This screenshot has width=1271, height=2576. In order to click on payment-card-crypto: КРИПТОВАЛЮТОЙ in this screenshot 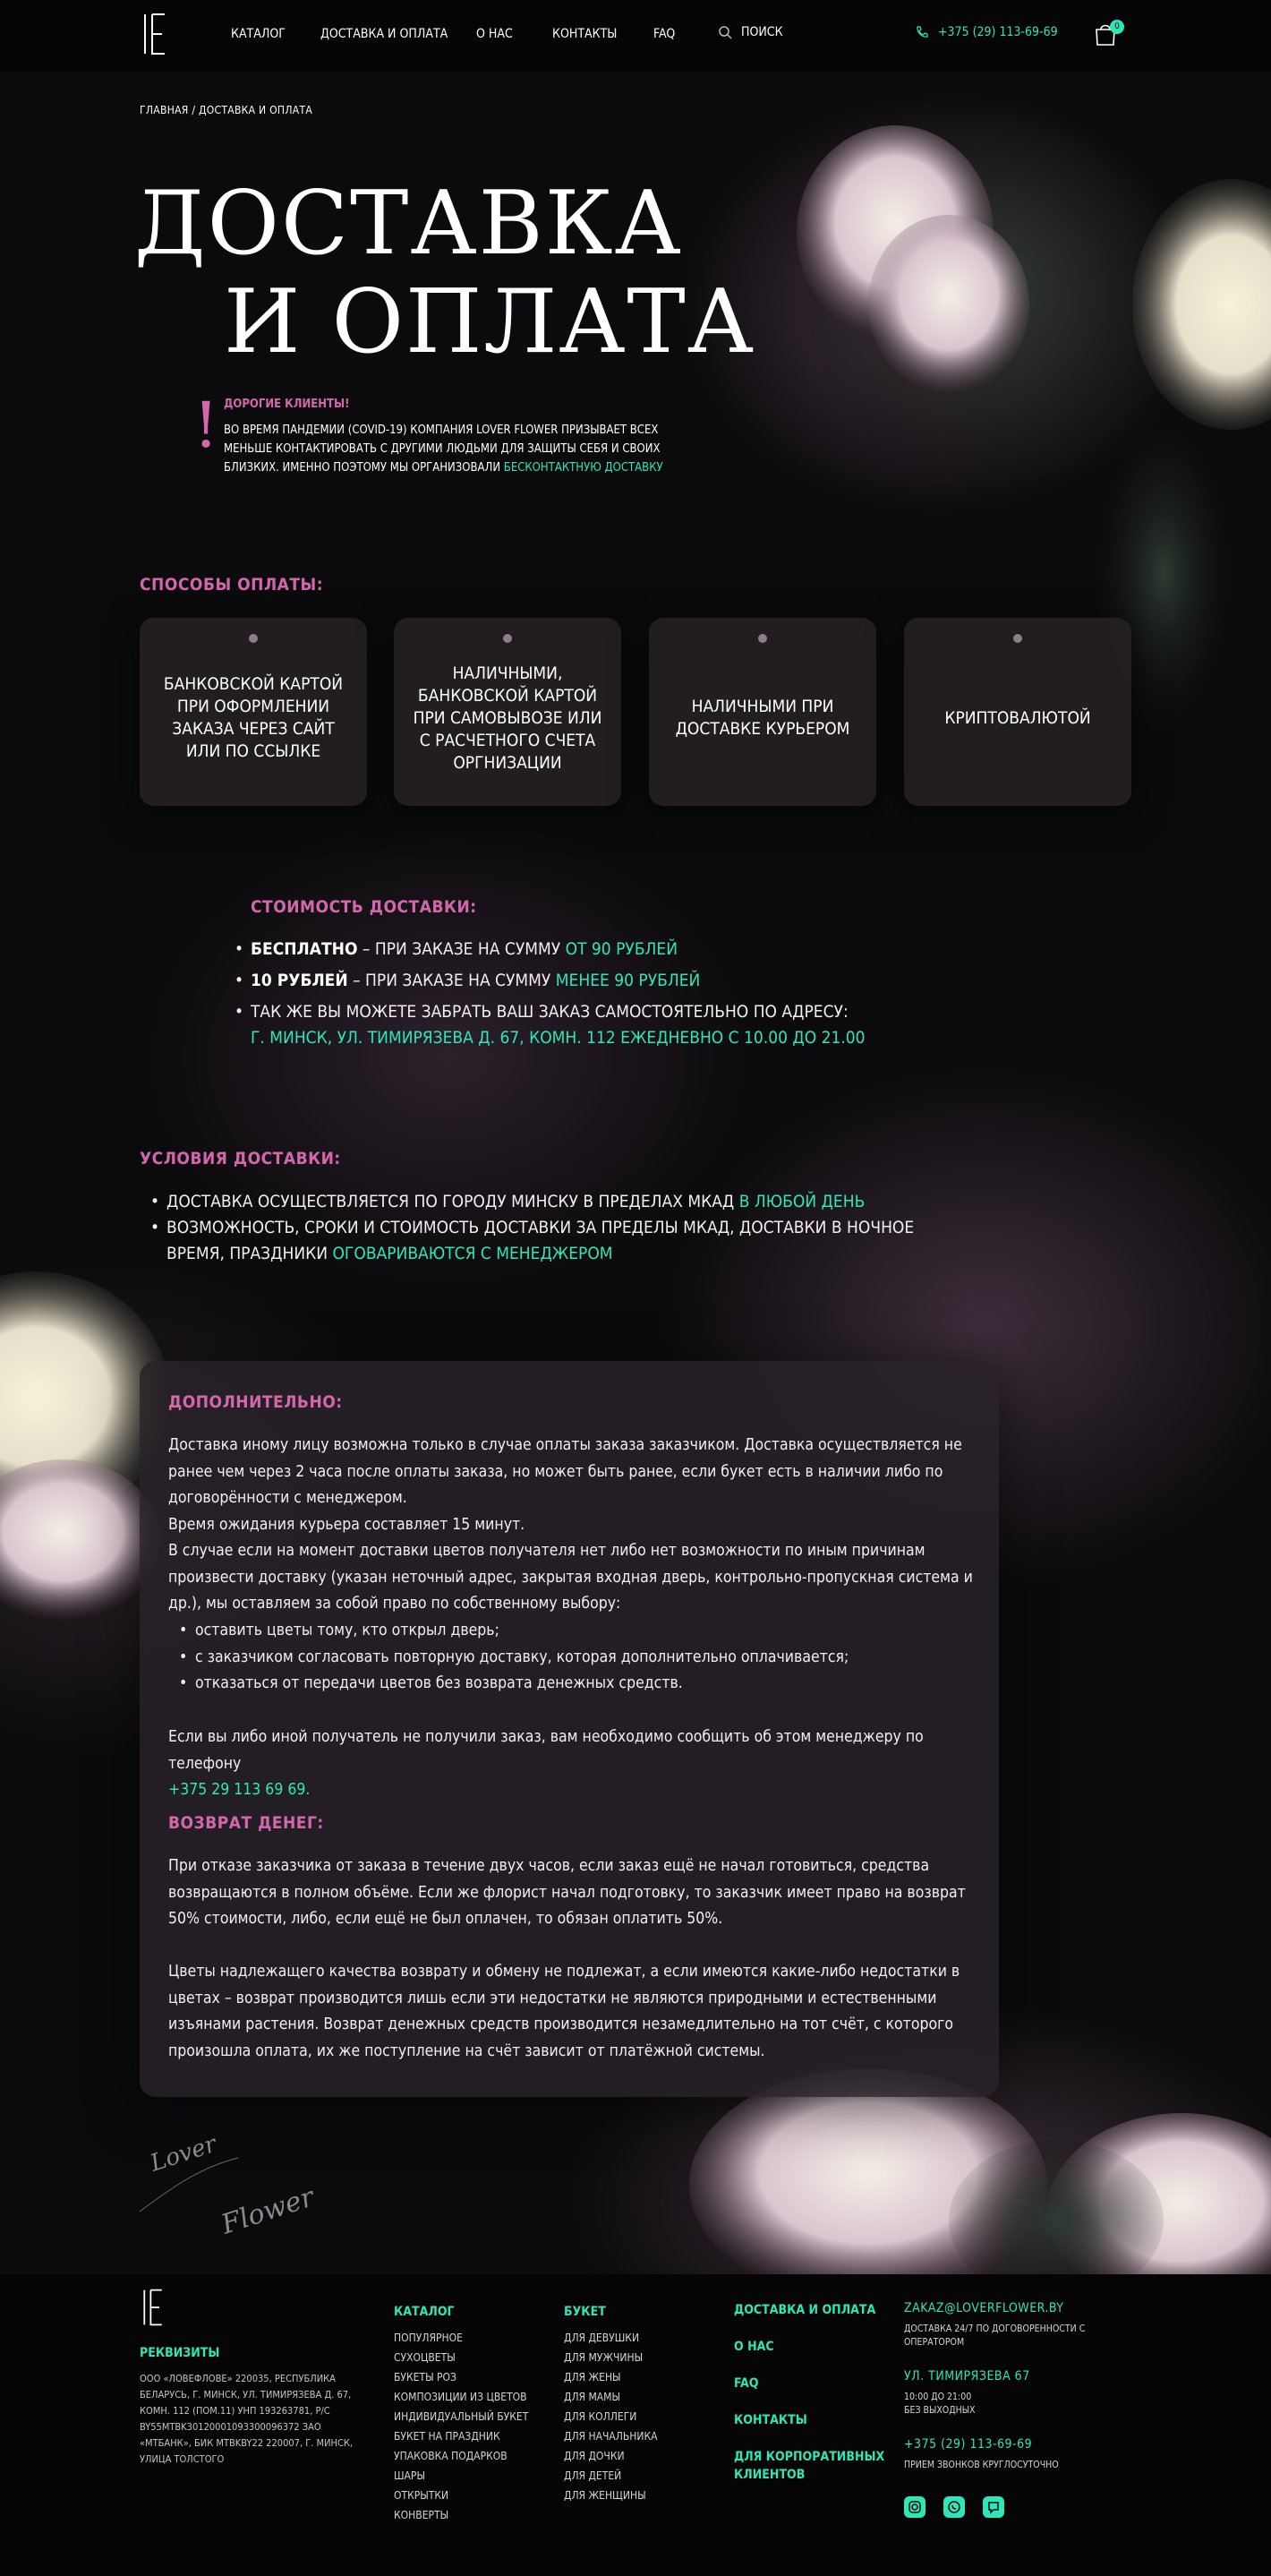, I will do `click(1017, 712)`.